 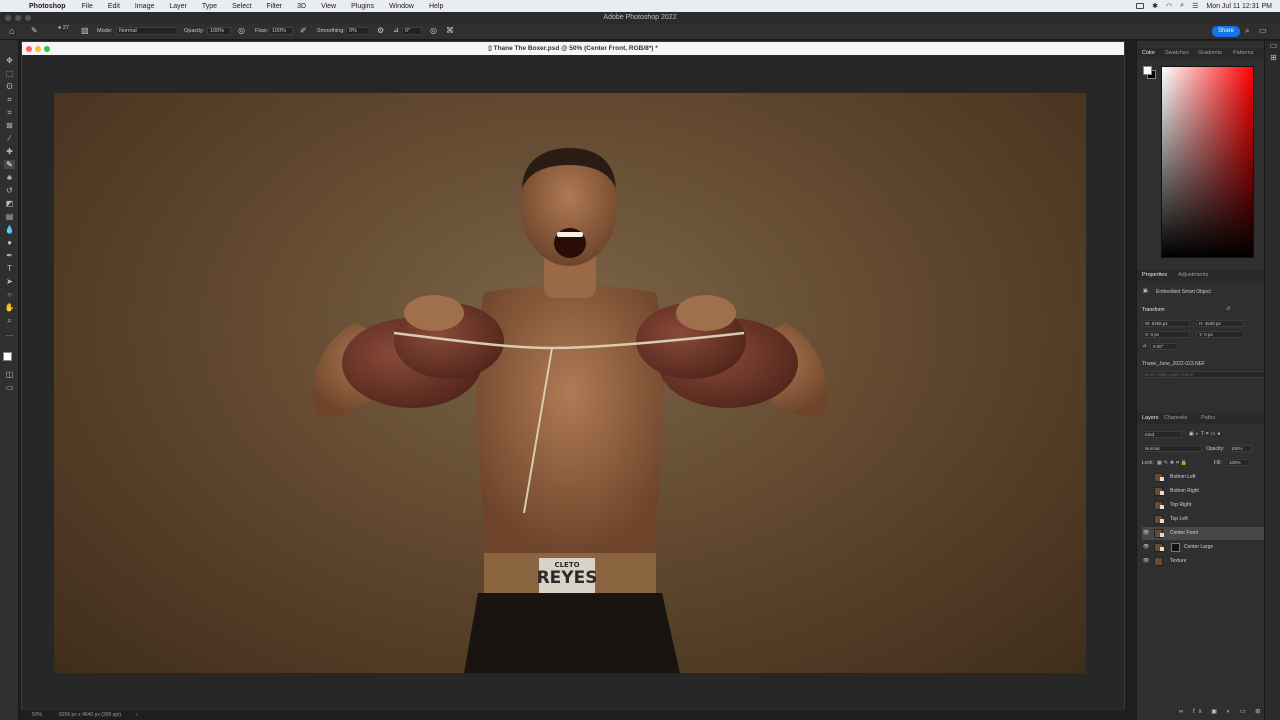 I want to click on menu-app-photoshop: Photoshop, so click(x=47, y=6).